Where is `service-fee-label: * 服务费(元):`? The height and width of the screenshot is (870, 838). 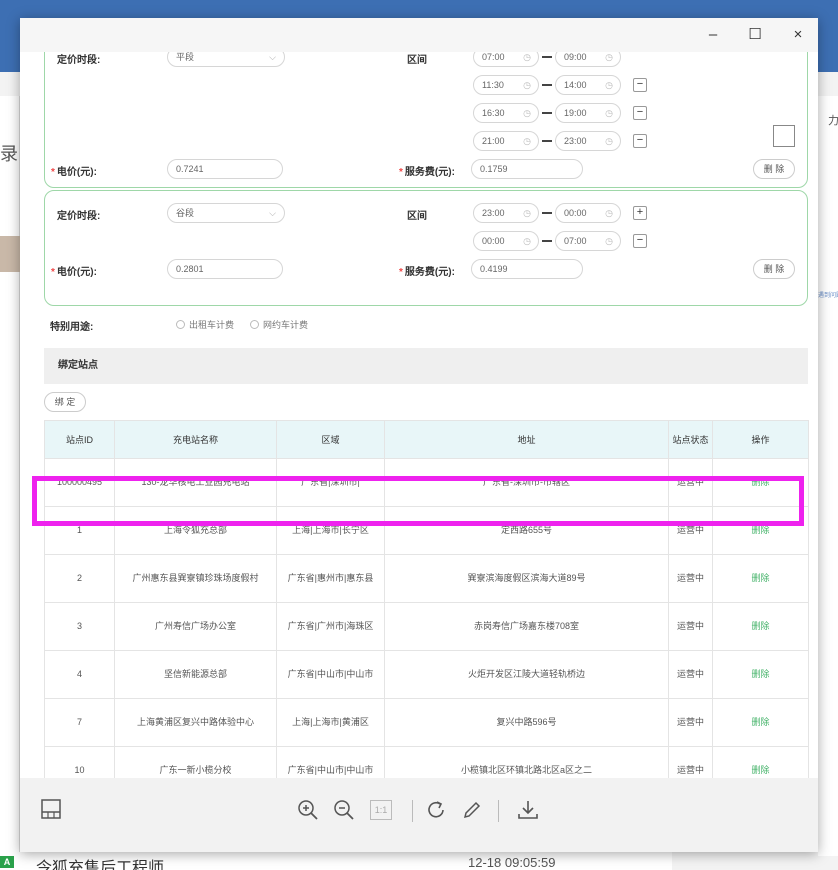 service-fee-label: * 服务费(元): is located at coordinates (427, 272).